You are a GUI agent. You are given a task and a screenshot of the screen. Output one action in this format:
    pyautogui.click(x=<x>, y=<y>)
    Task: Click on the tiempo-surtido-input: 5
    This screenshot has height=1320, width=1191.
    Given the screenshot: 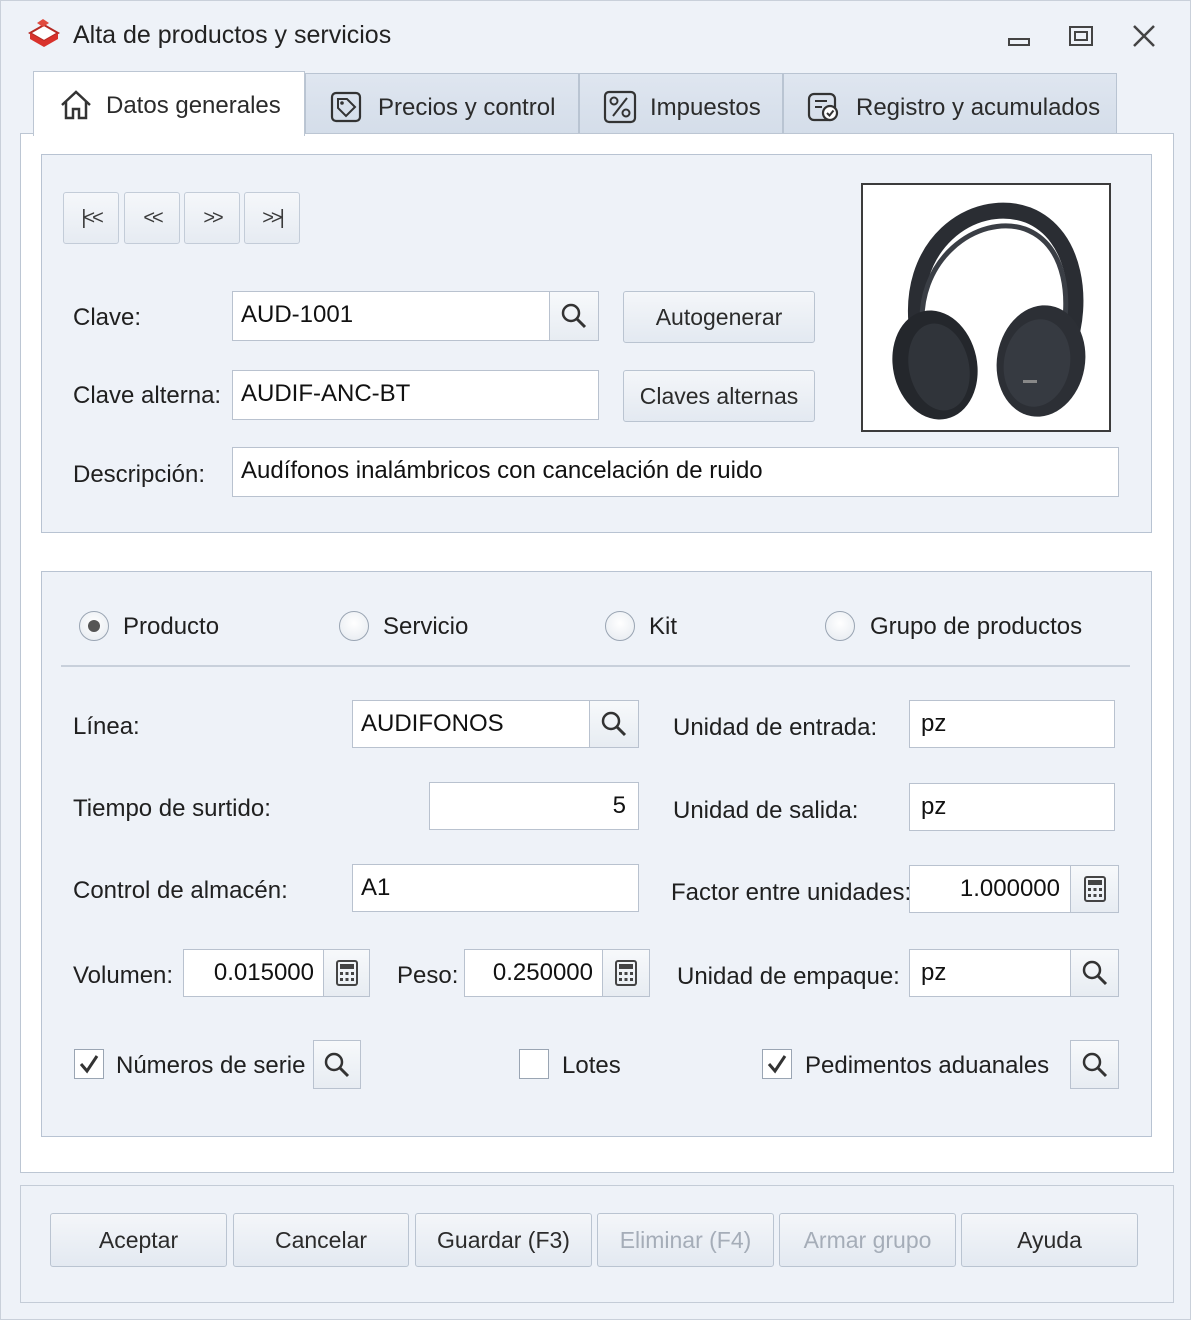 What is the action you would take?
    pyautogui.click(x=534, y=806)
    